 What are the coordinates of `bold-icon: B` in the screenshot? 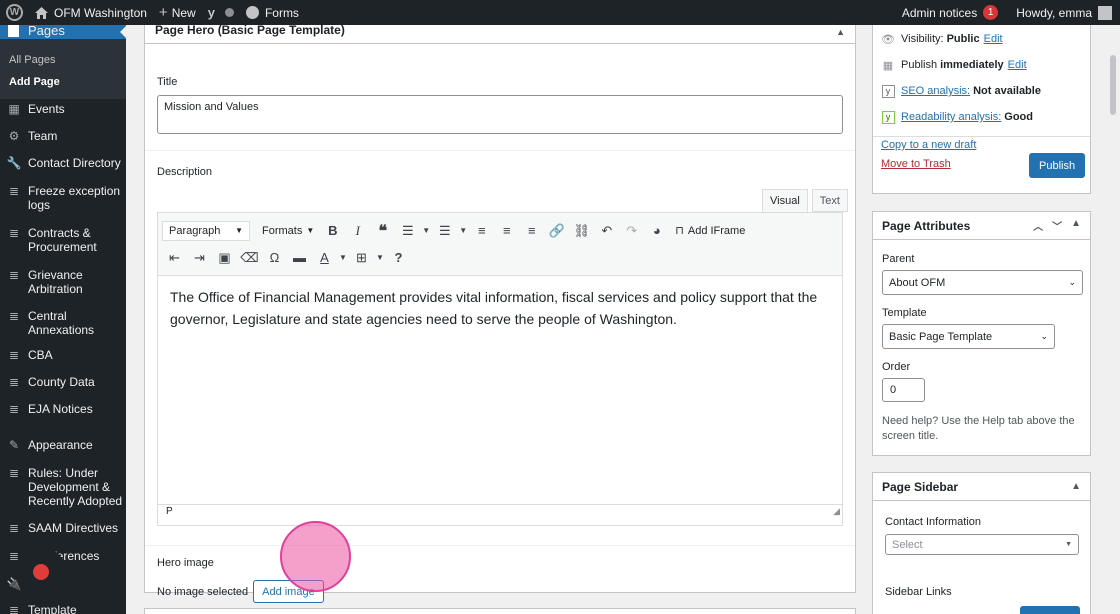 It's located at (332, 231).